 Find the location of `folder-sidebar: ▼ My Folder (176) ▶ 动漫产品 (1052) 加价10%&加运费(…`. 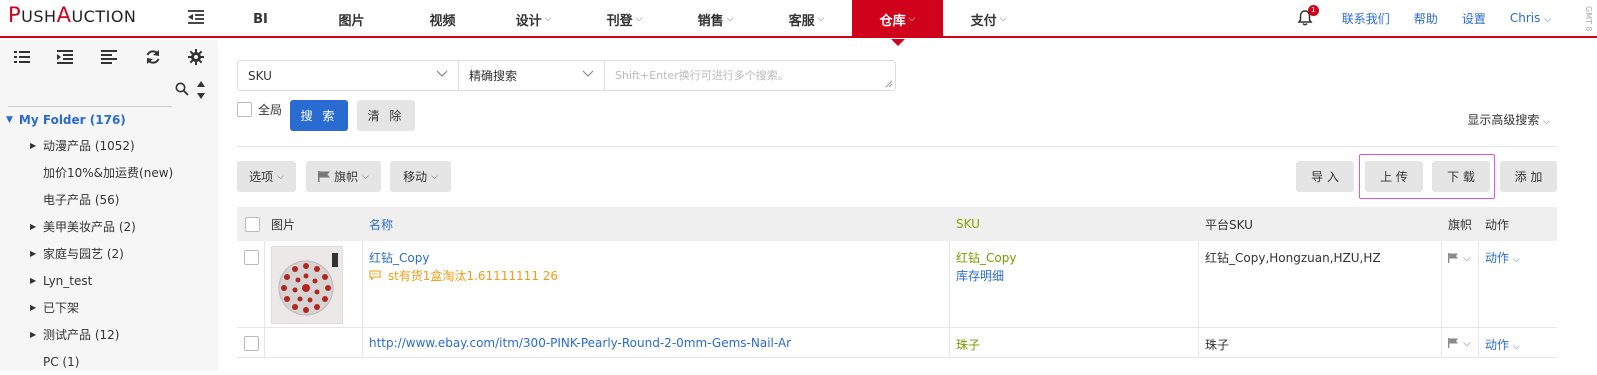

folder-sidebar: ▼ My Folder (176) ▶ 动漫产品 (1052) 加价10%&加运费(… is located at coordinates (109, 205).